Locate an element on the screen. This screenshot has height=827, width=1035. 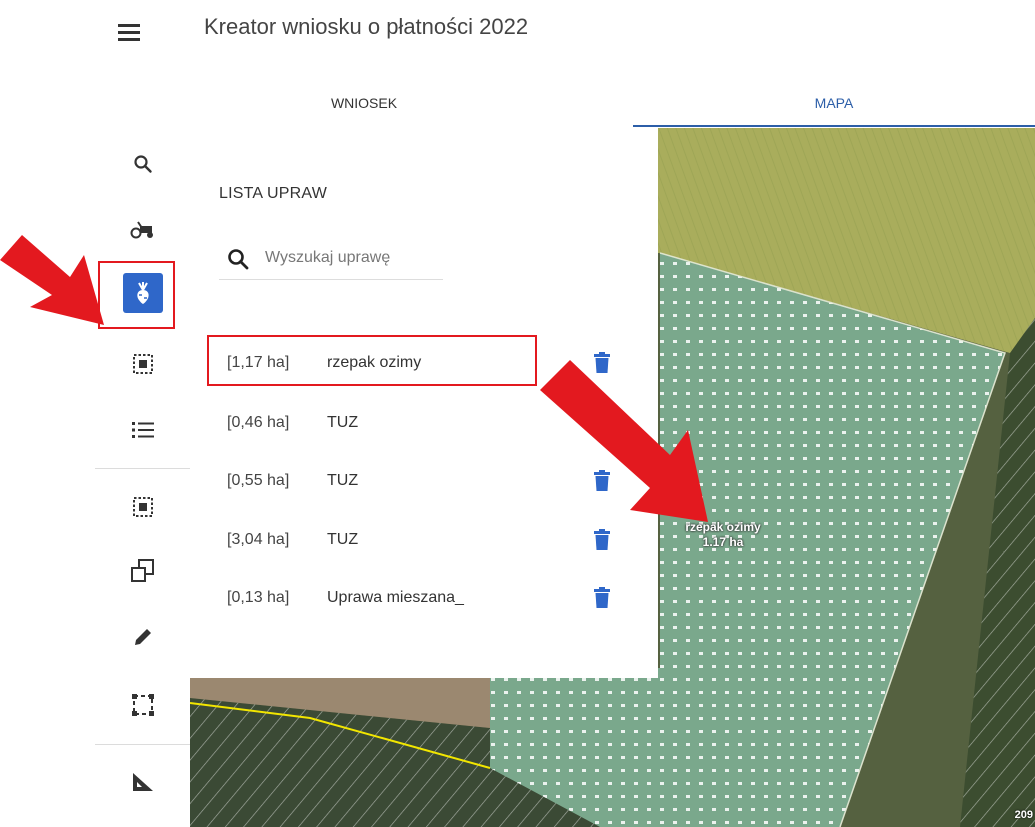
select-area-icon is located at coordinates (142, 507).